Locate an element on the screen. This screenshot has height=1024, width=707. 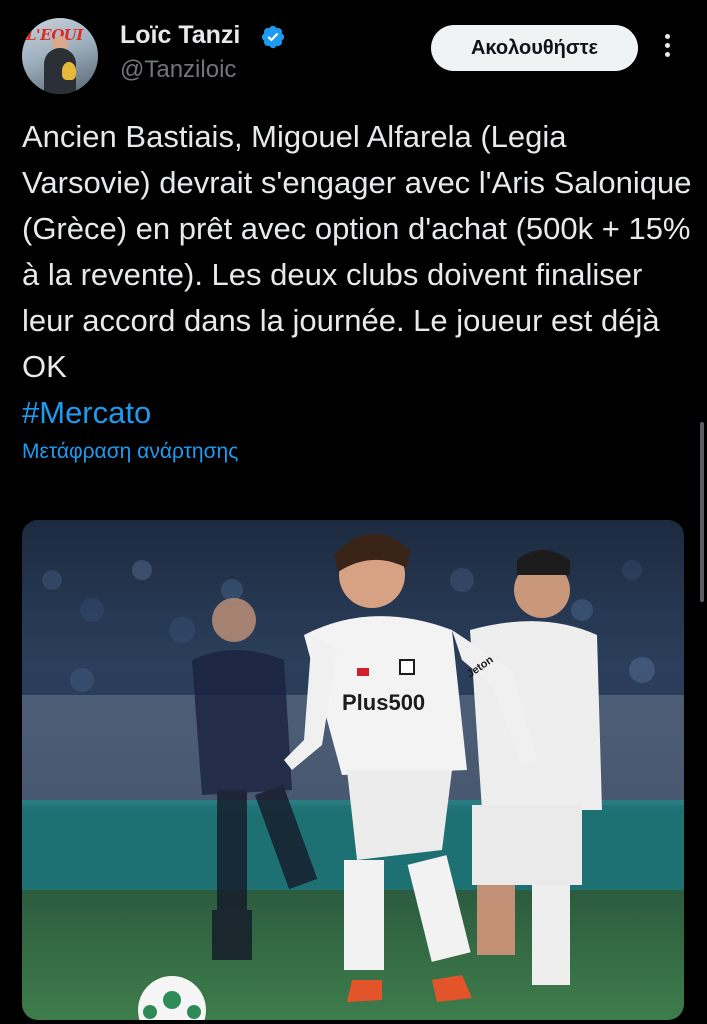
author-avatar: L'EQUI is located at coordinates (60, 56).